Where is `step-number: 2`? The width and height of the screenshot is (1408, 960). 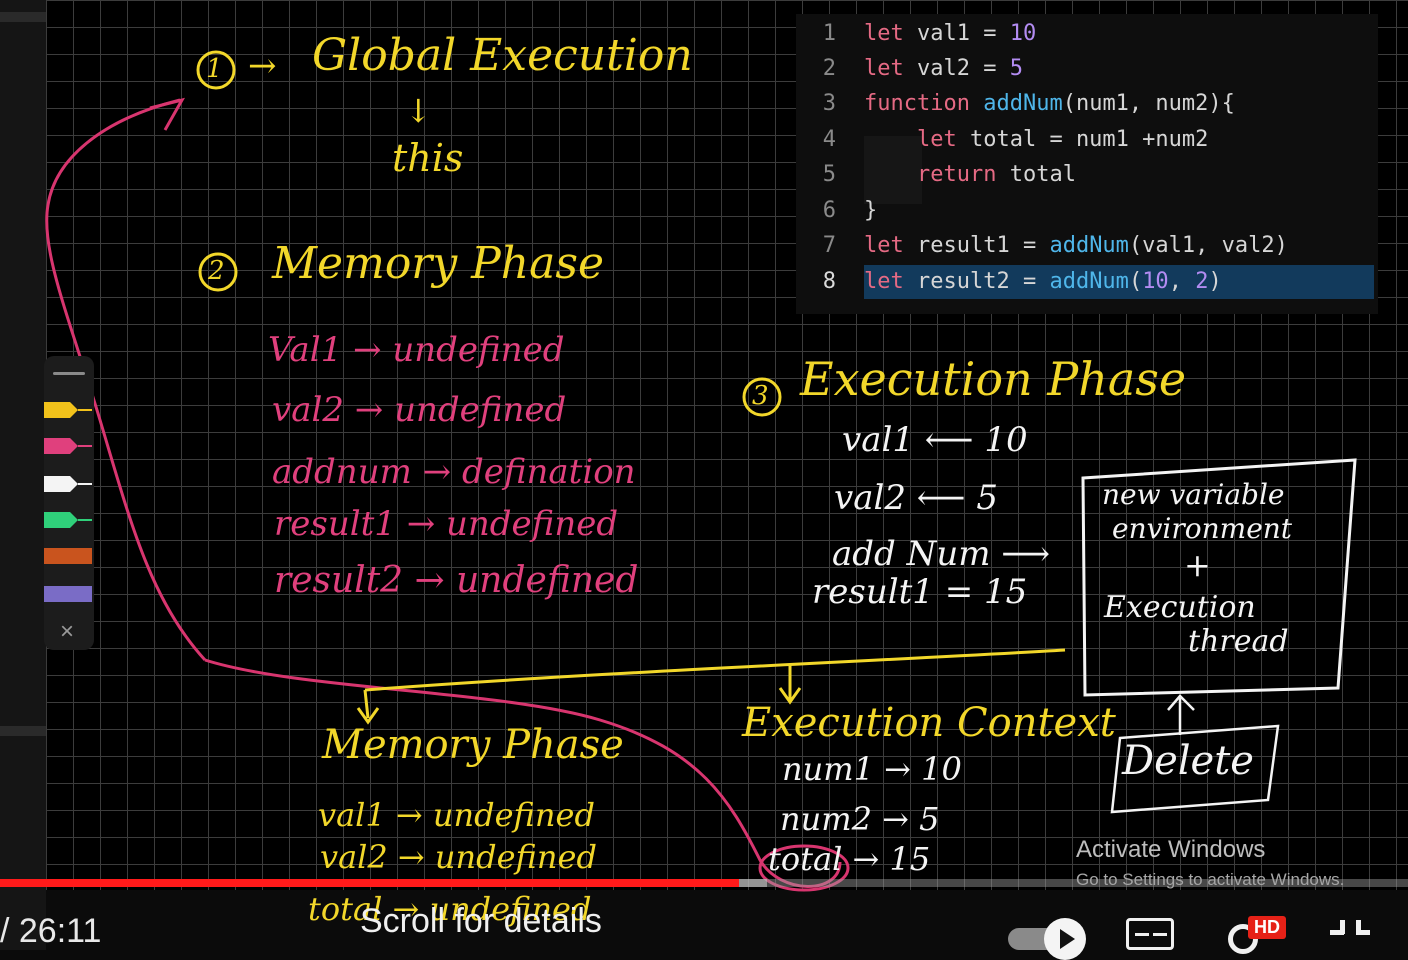
step-number: 2 is located at coordinates (216, 271).